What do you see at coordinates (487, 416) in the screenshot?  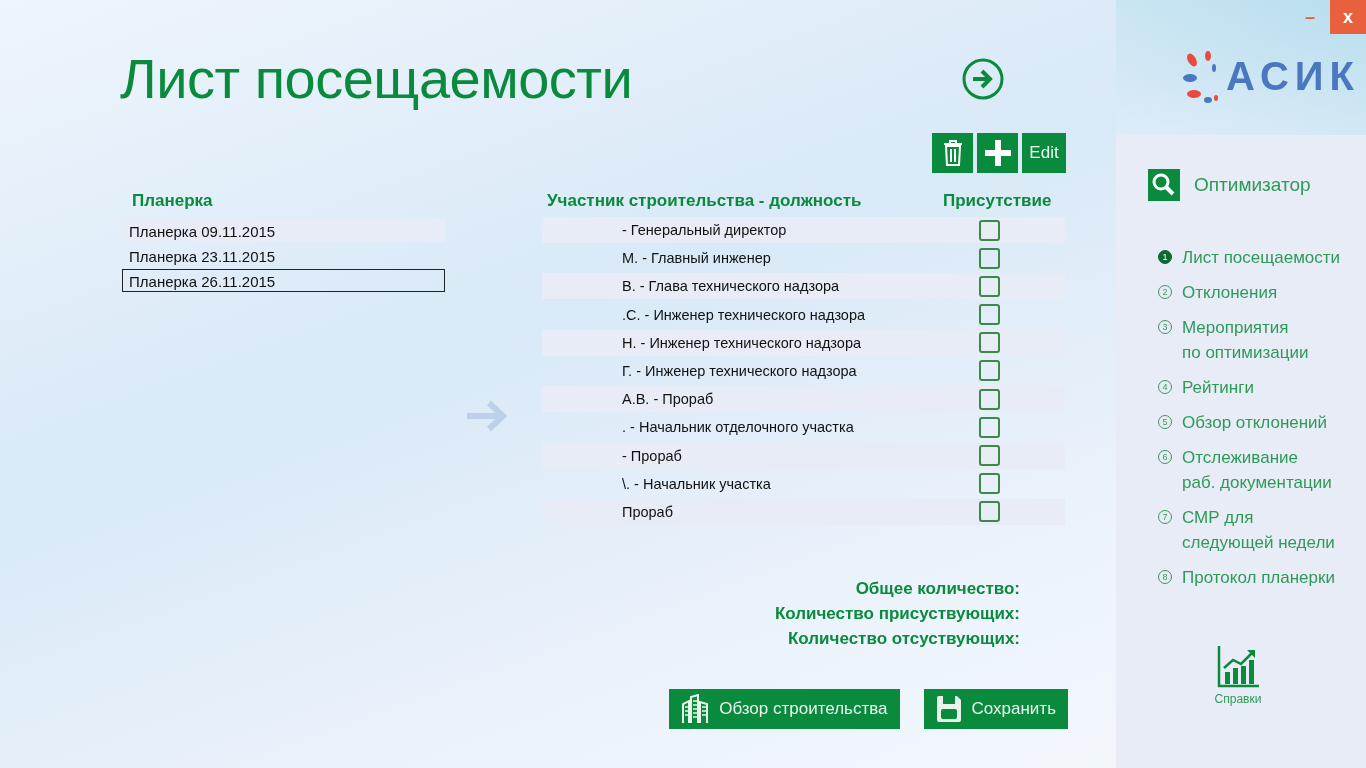 I see `arrow-right-icon` at bounding box center [487, 416].